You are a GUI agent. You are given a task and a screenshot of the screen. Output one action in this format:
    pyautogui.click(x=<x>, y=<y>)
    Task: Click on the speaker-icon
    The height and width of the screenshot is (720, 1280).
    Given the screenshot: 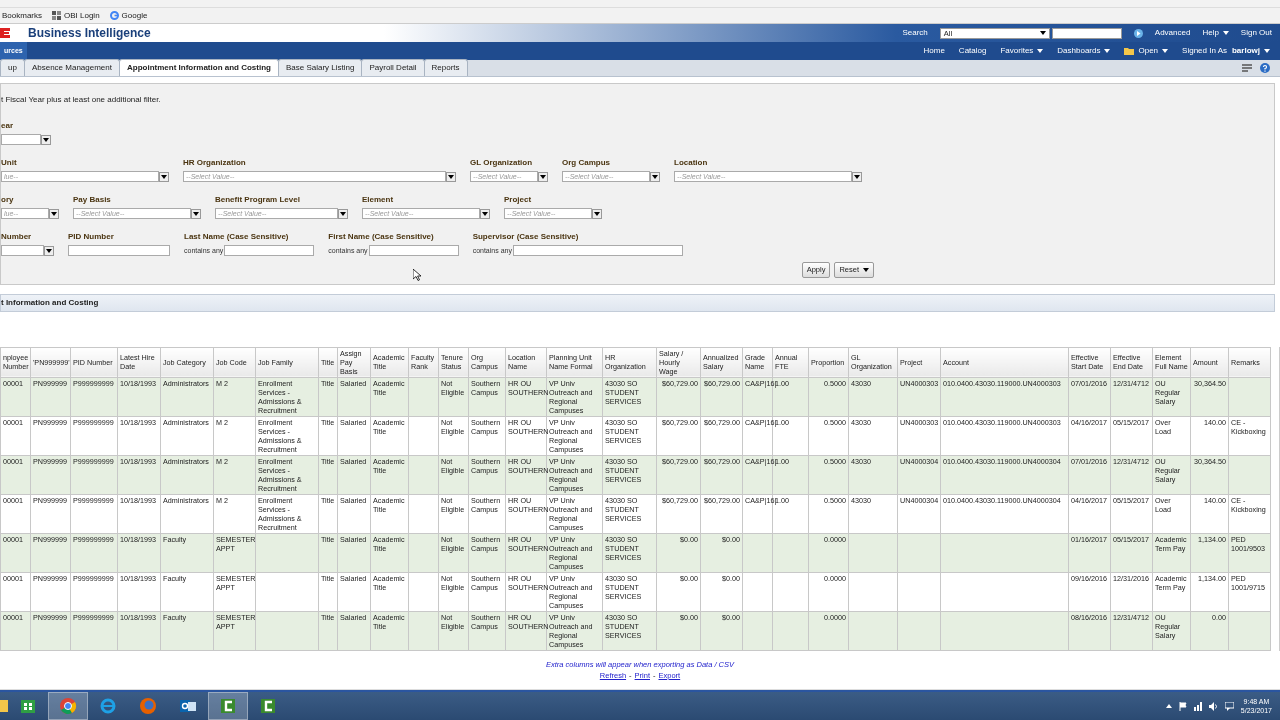 What is the action you would take?
    pyautogui.click(x=1213, y=706)
    